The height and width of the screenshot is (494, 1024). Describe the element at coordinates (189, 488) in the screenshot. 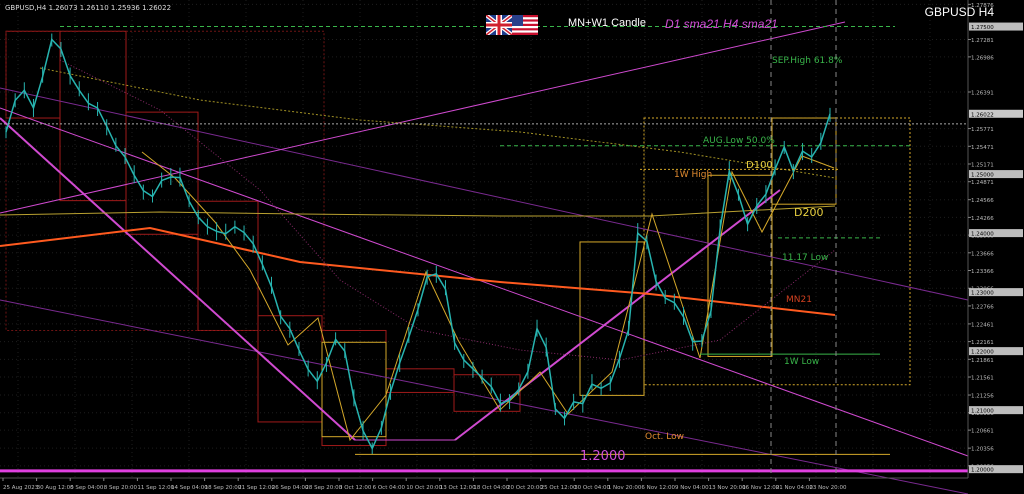

I see `time-tick-label: 14 Sep 04:00` at that location.